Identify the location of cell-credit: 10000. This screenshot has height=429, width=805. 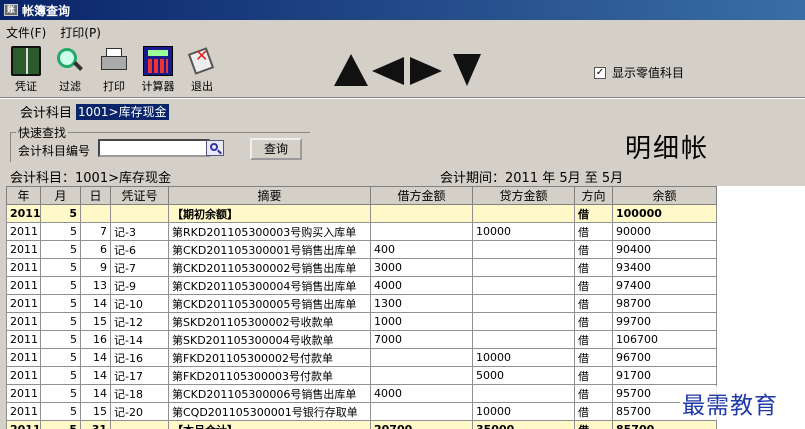
(523, 411).